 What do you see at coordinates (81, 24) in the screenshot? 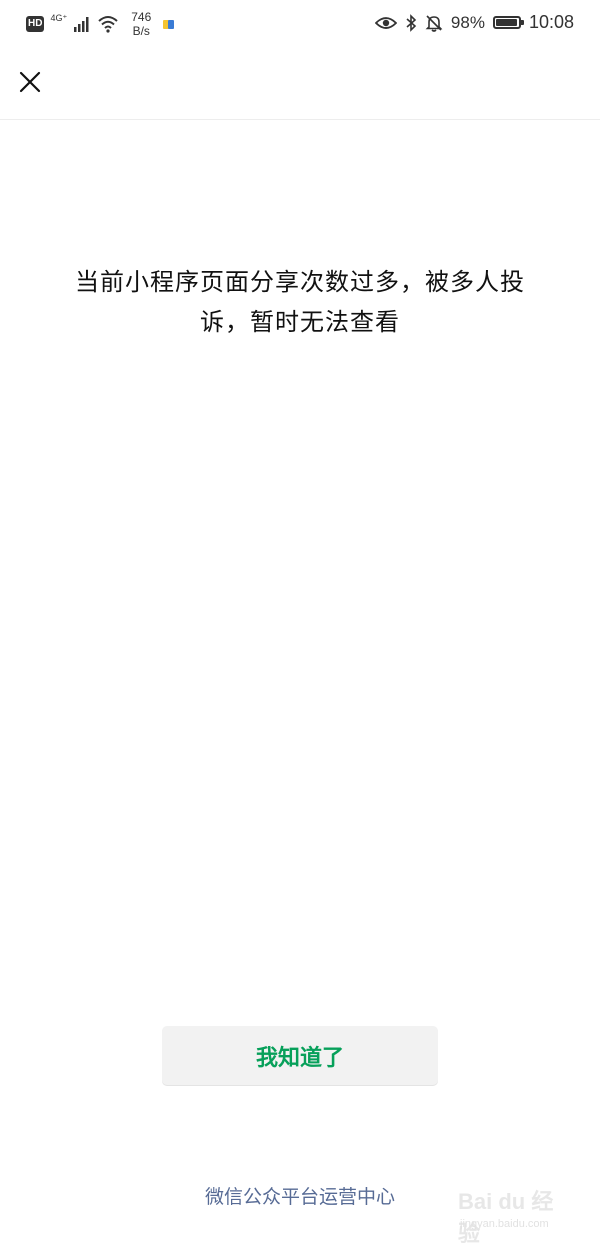
I see `signal-icon` at bounding box center [81, 24].